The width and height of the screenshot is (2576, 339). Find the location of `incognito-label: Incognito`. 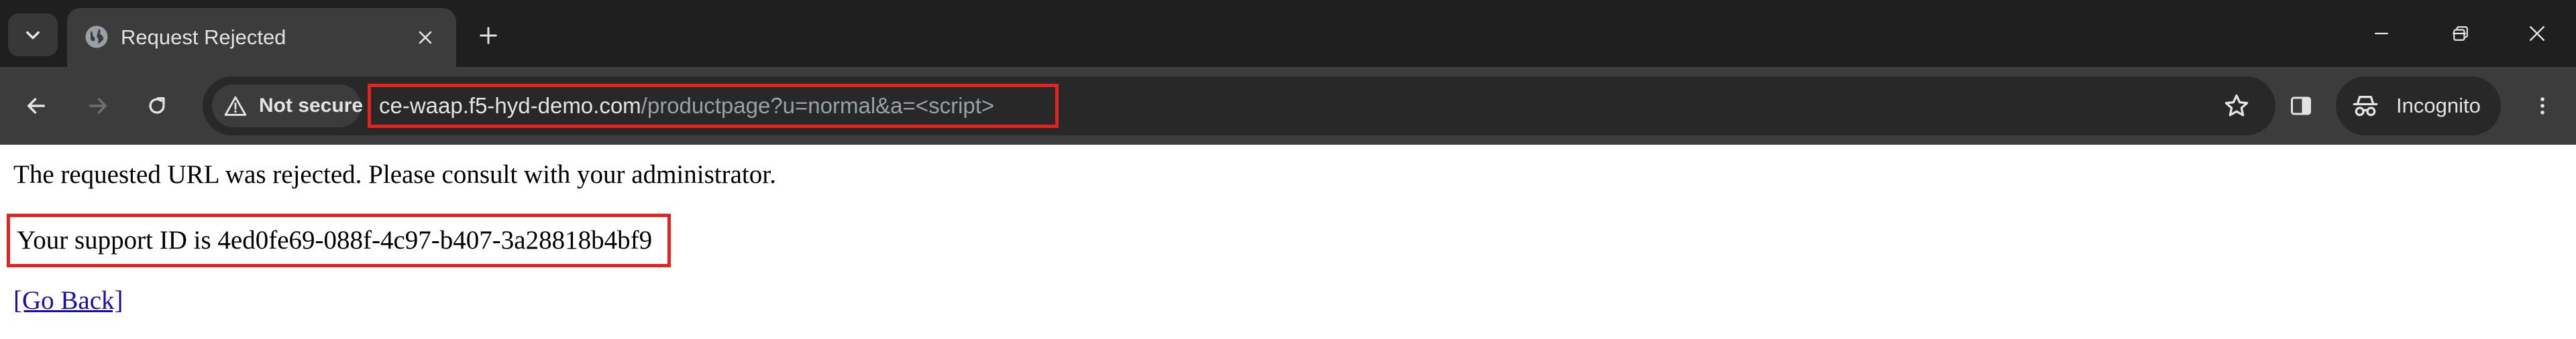

incognito-label: Incognito is located at coordinates (2438, 105).